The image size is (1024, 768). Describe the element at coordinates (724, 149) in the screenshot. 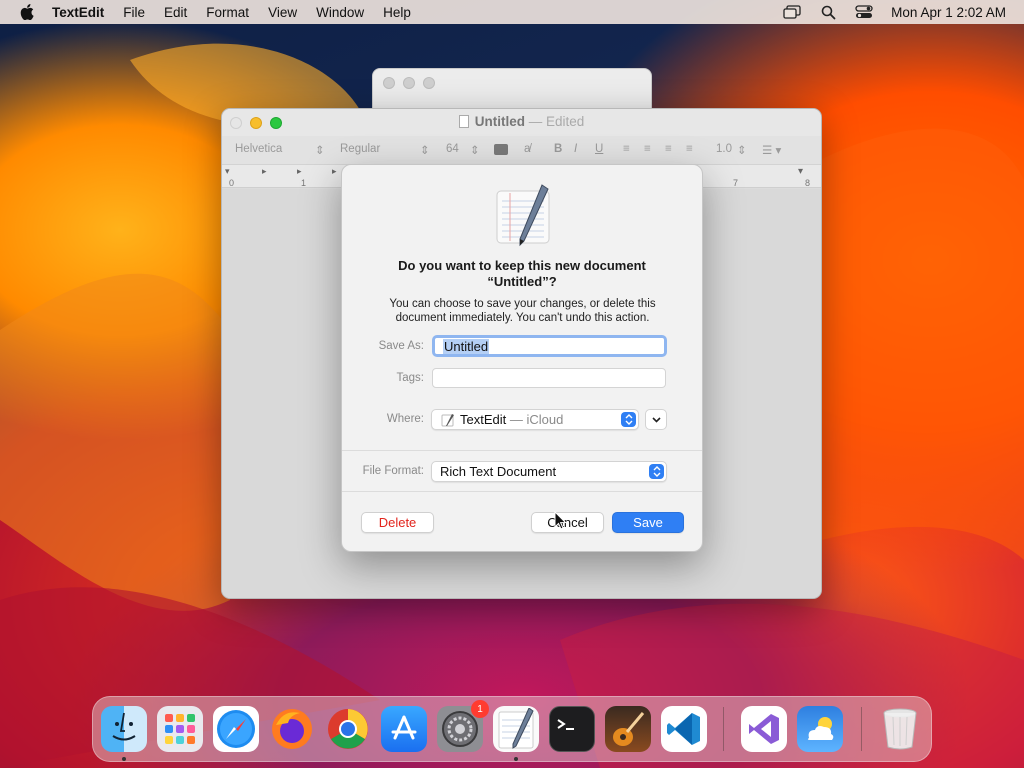

I see `line-spacing-popup: 1.0` at that location.